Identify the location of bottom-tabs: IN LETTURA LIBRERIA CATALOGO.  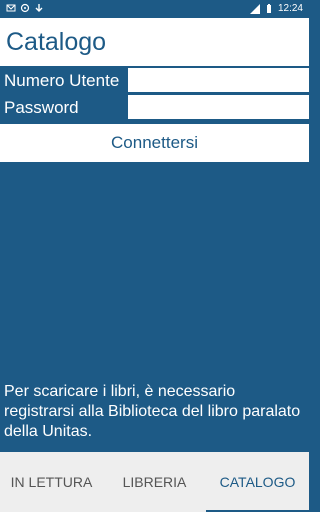
(154, 482).